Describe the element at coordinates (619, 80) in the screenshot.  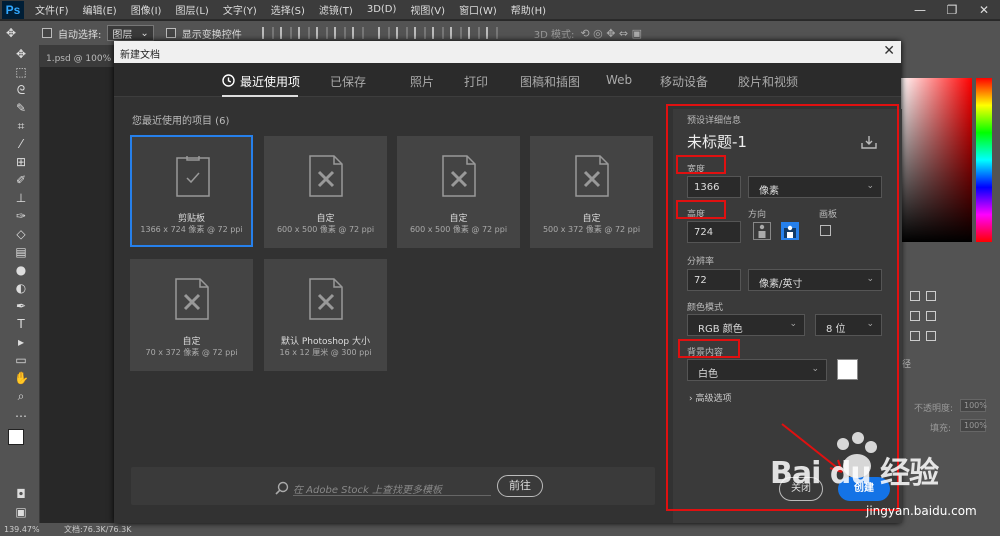
I see `tab-web: Web` at that location.